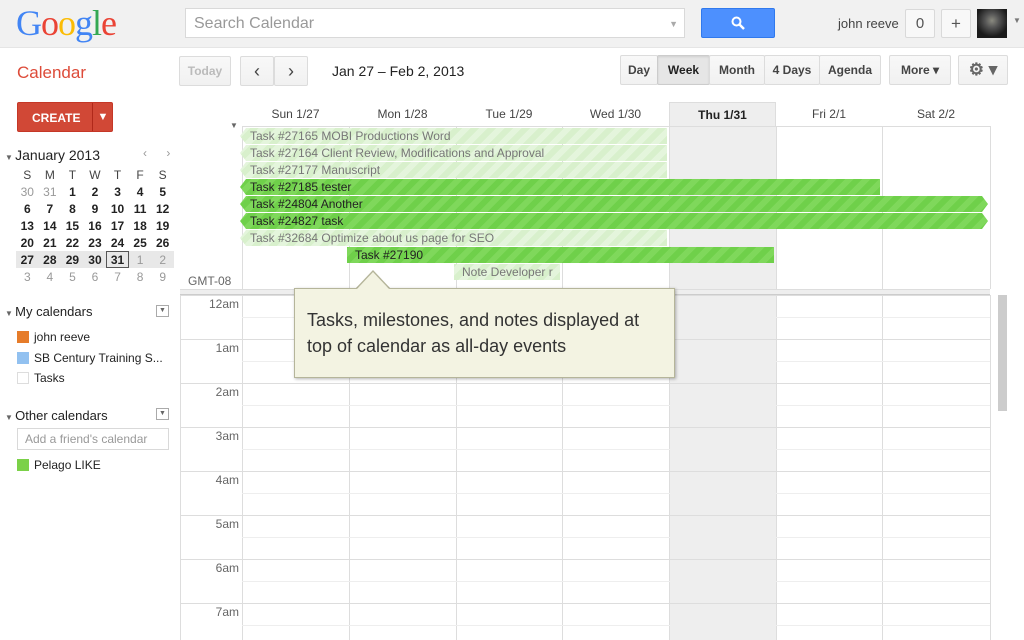 Image resolution: width=1024 pixels, height=640 pixels. I want to click on day-header: Fri 2/1, so click(829, 114).